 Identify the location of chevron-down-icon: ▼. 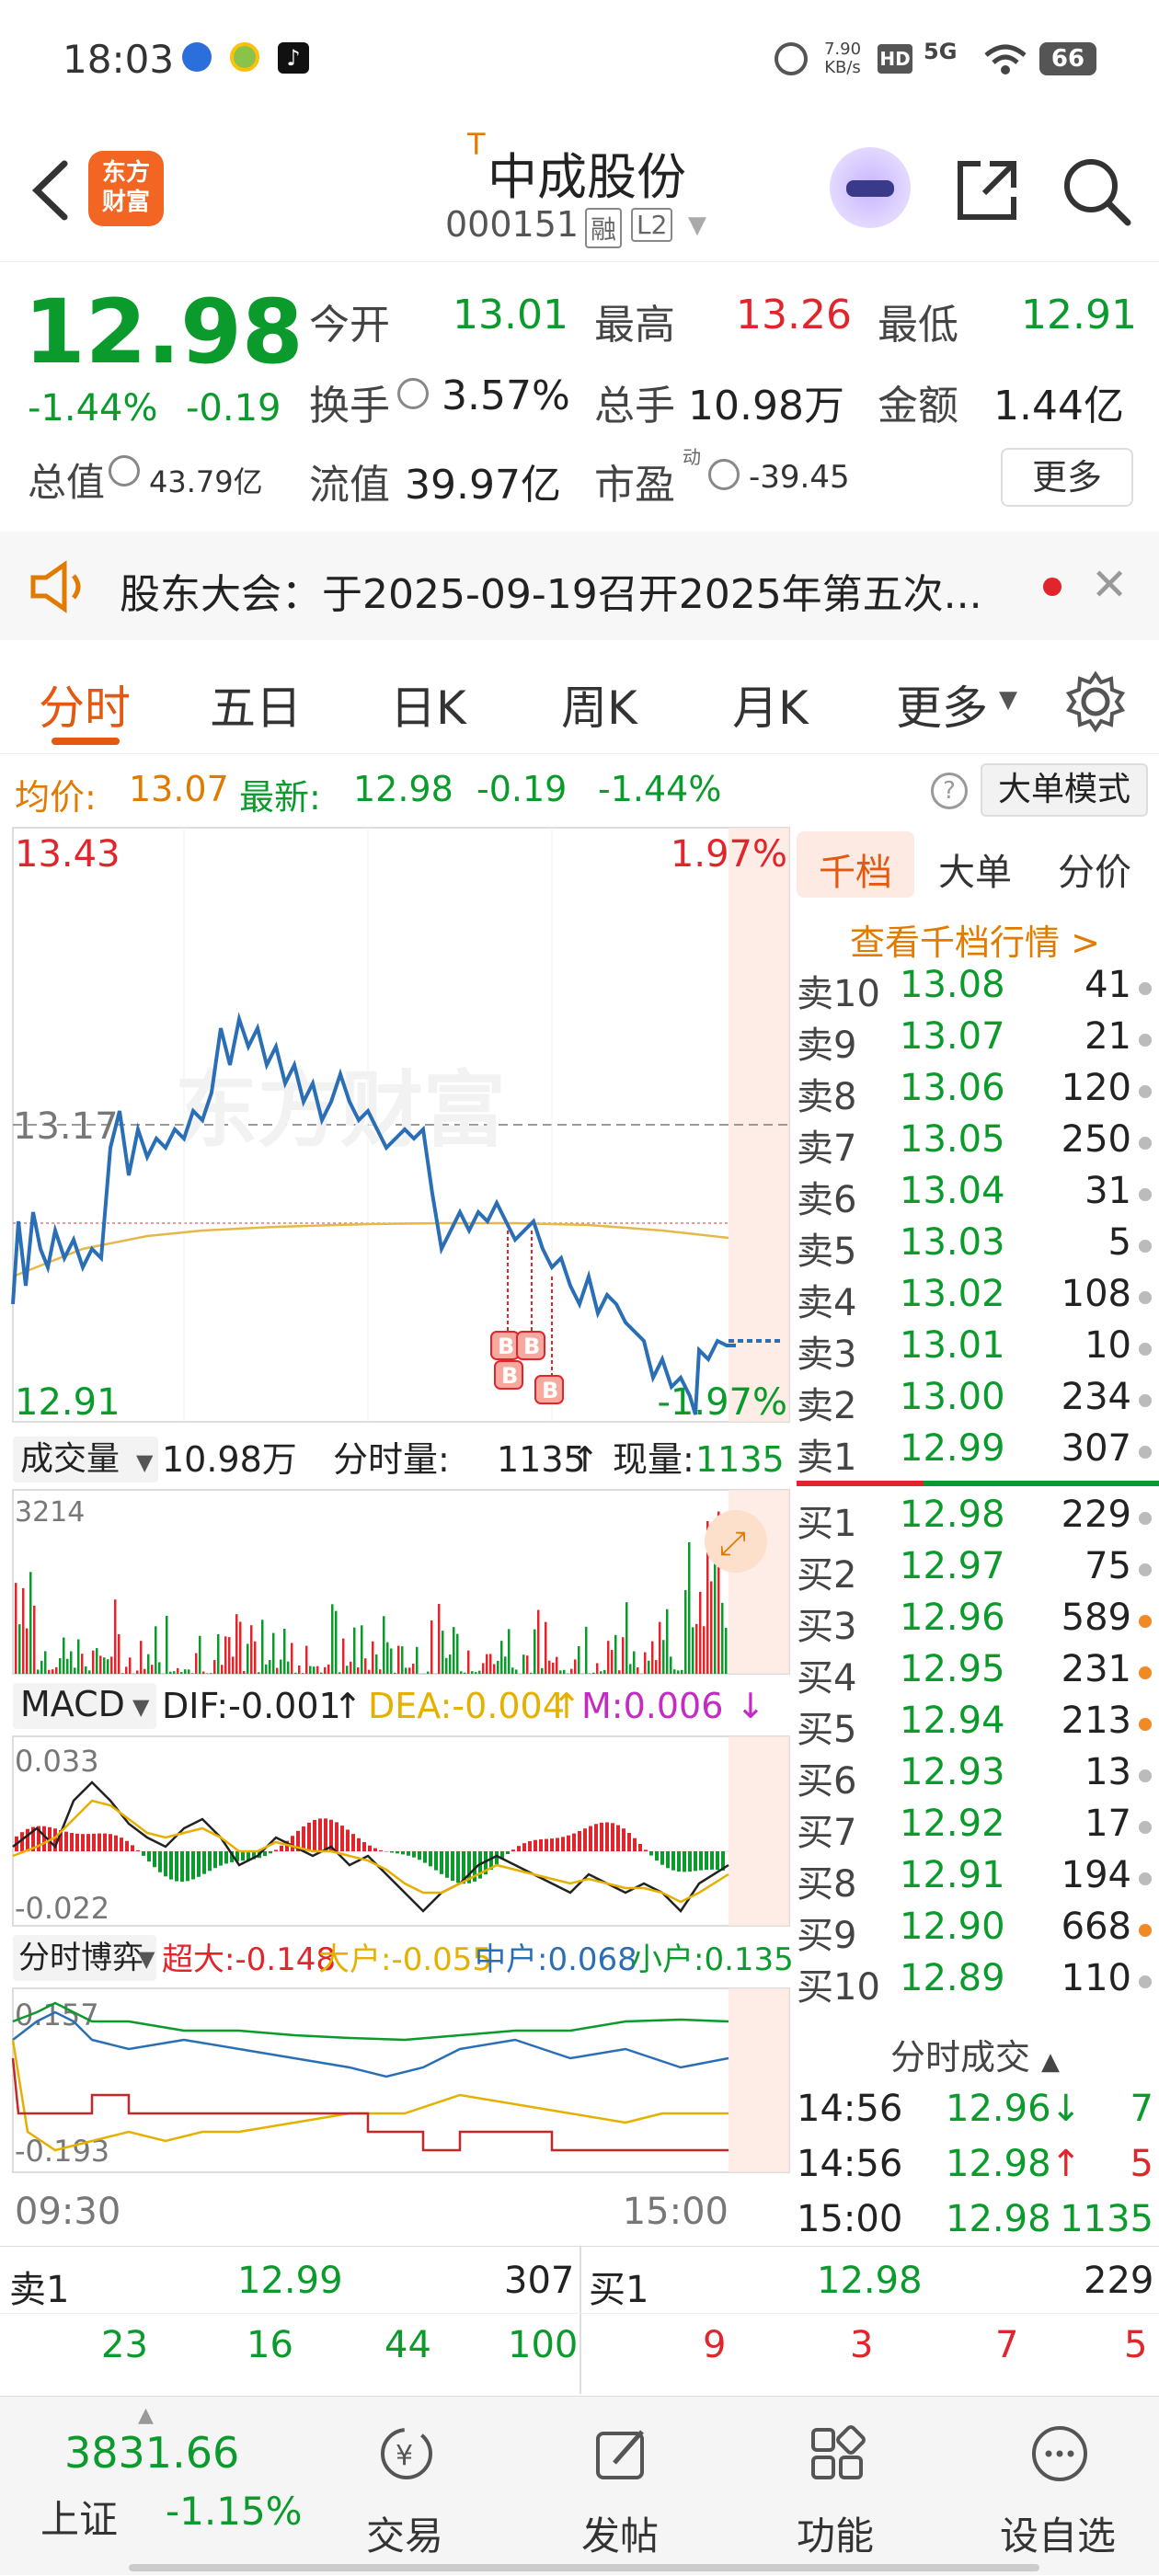
(1008, 700).